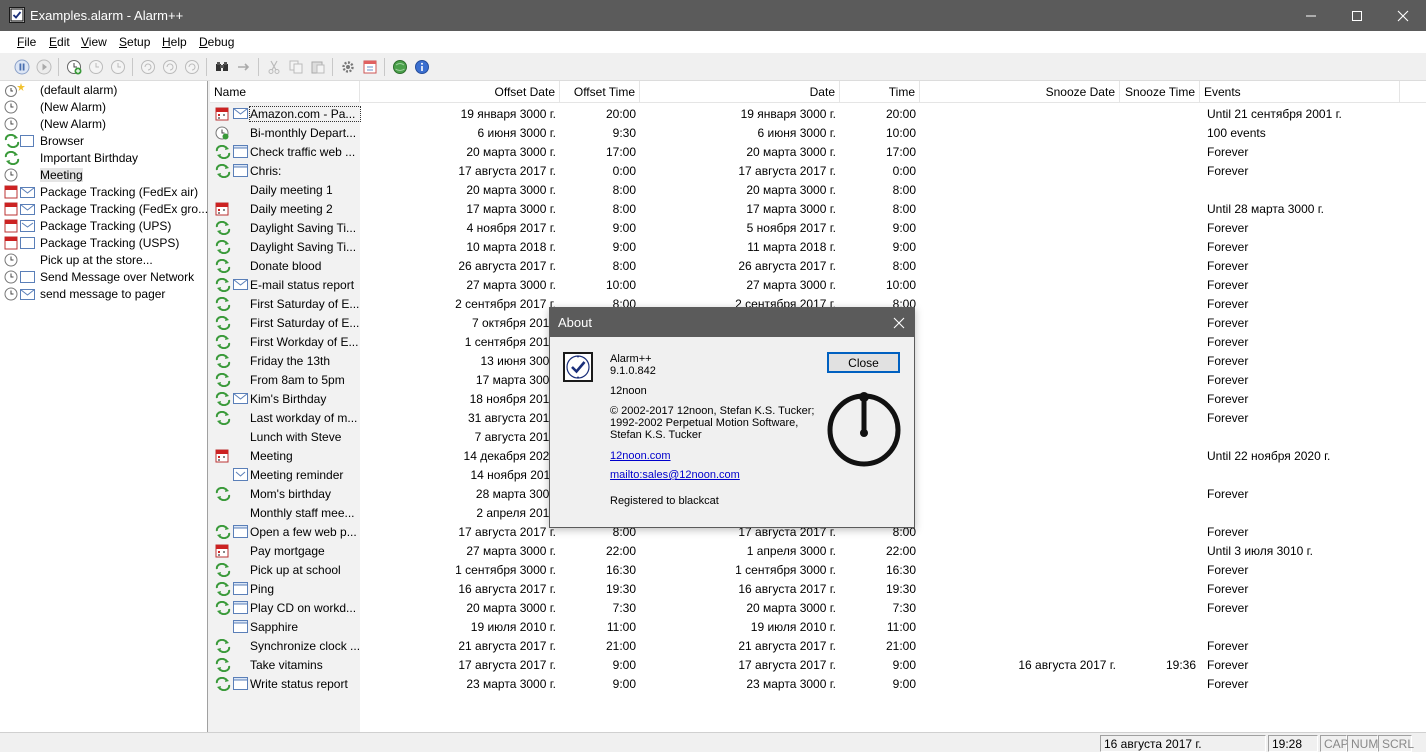  I want to click on new-alarm-icon, so click(74, 67).